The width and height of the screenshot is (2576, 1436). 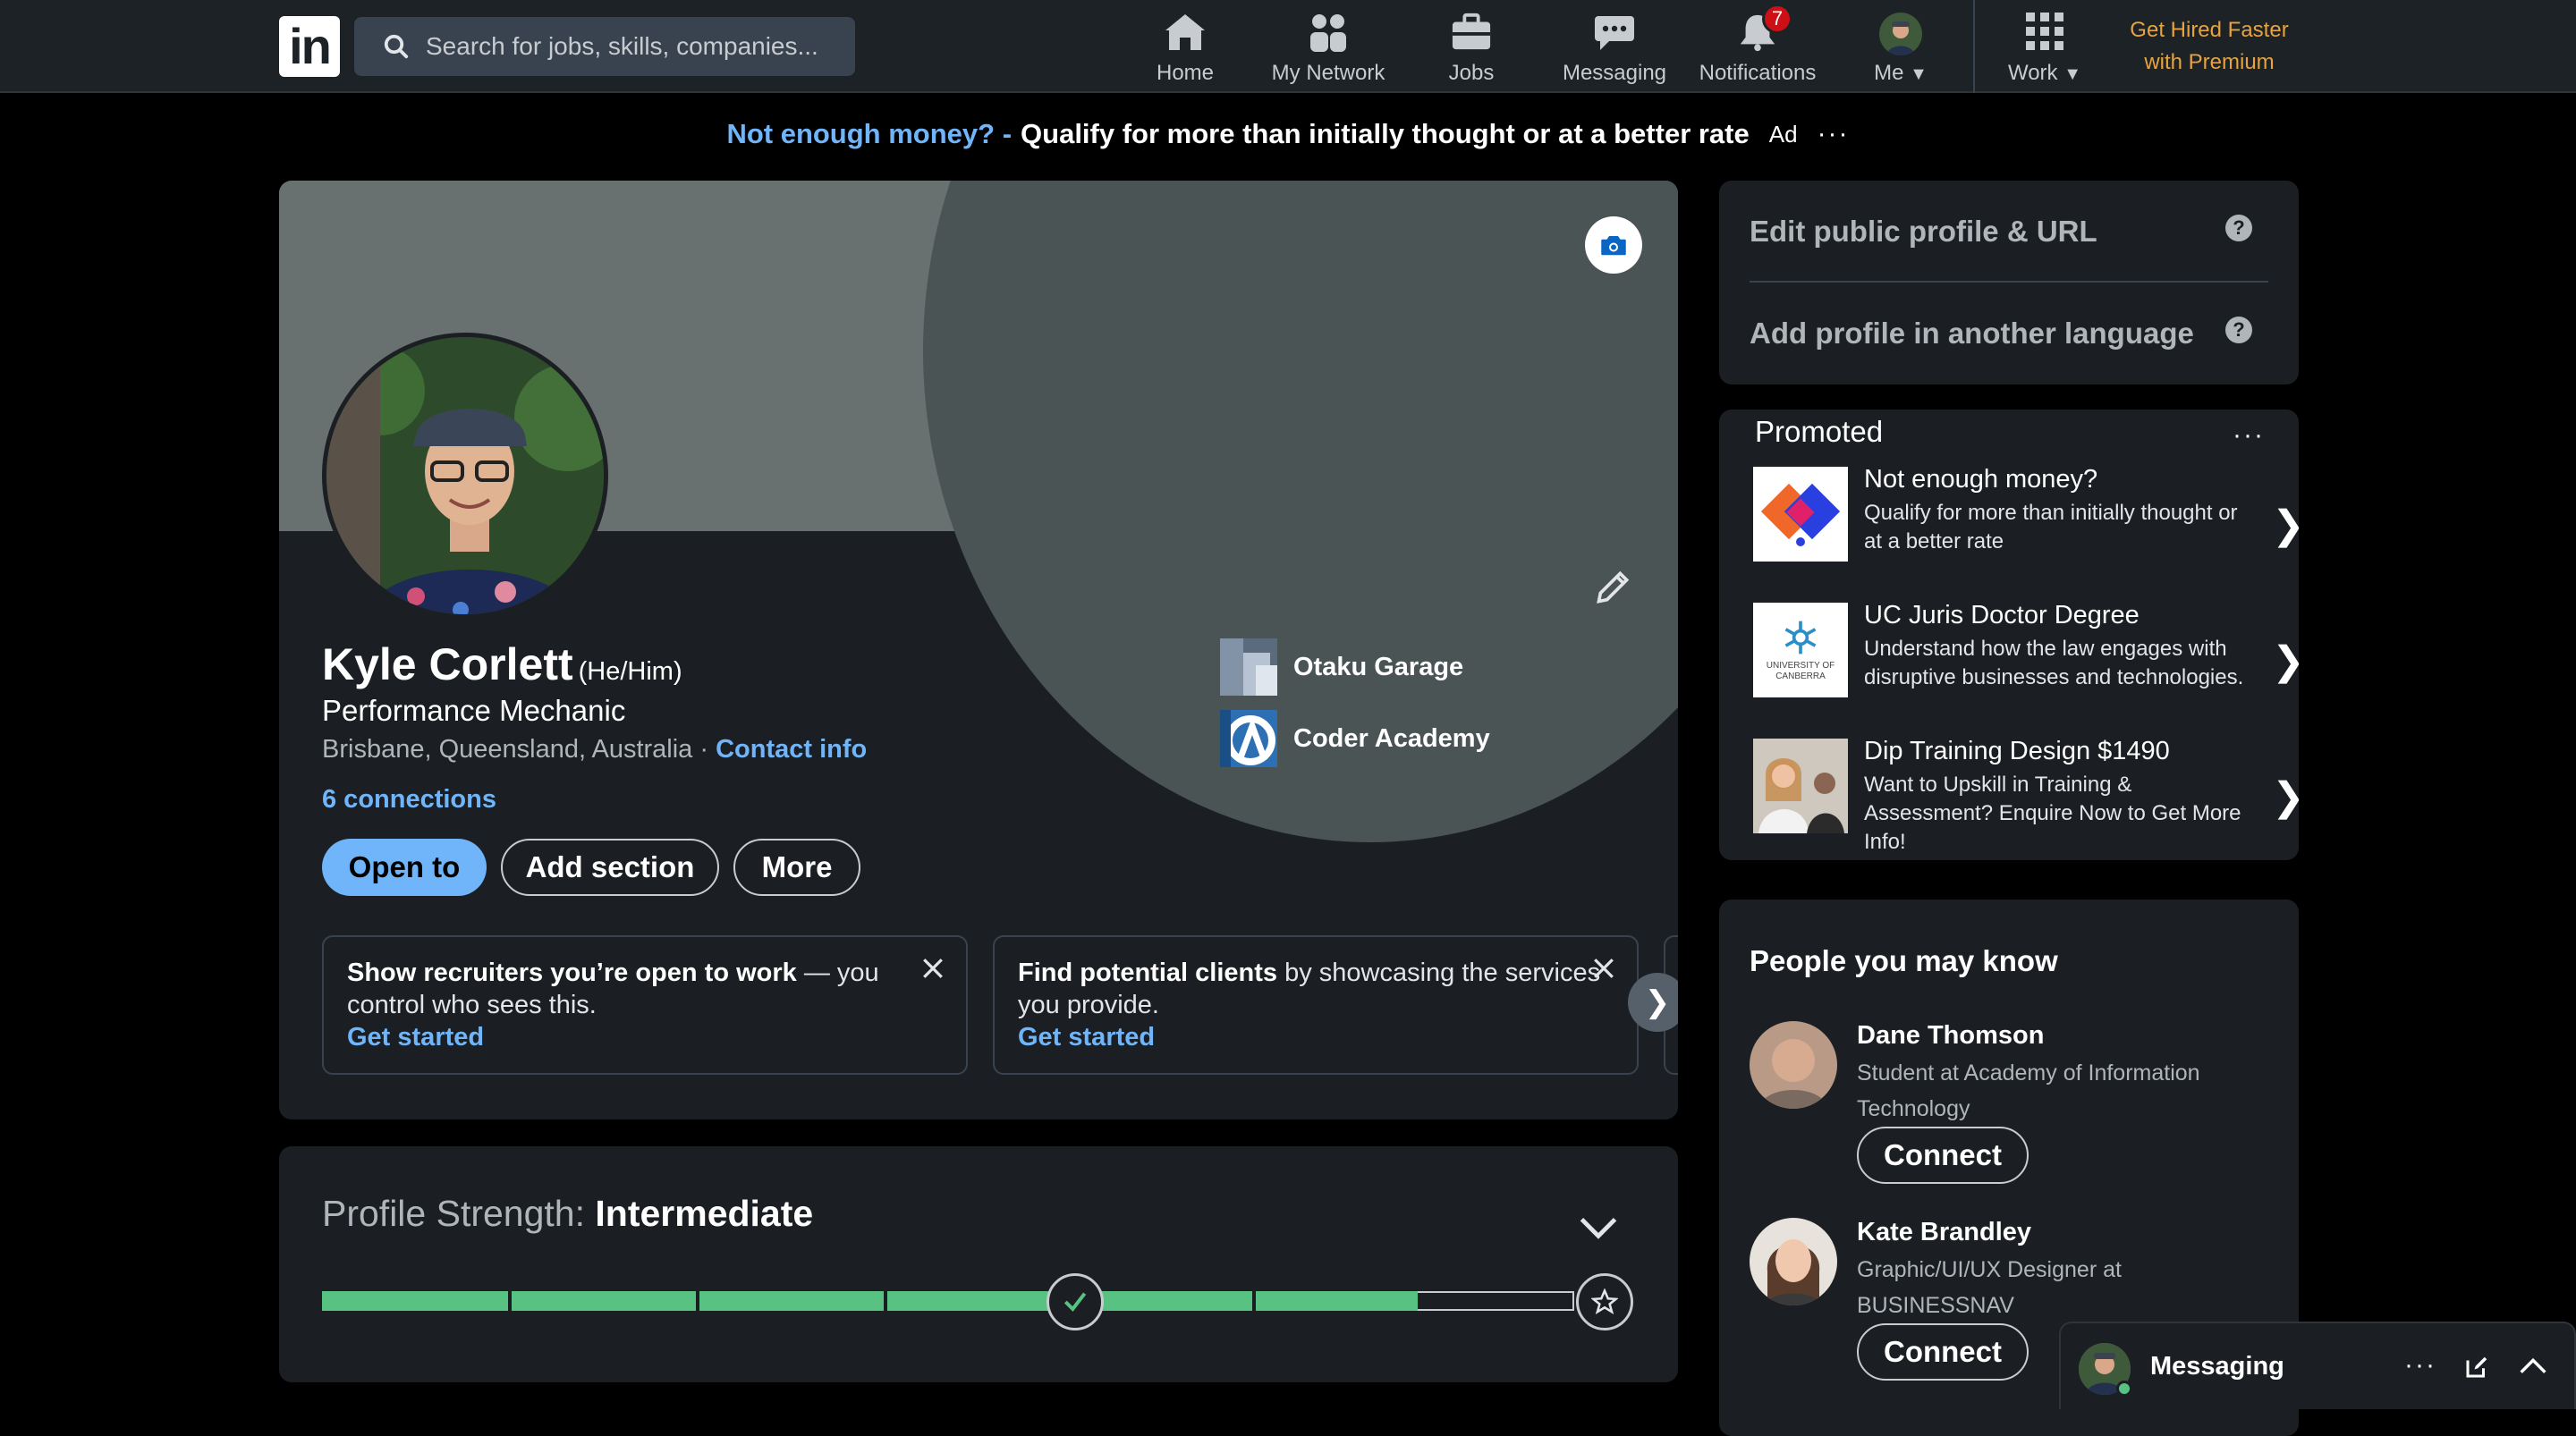 What do you see at coordinates (568, 1213) in the screenshot?
I see `profile-strength-title: Profile Strength: Intermediate` at bounding box center [568, 1213].